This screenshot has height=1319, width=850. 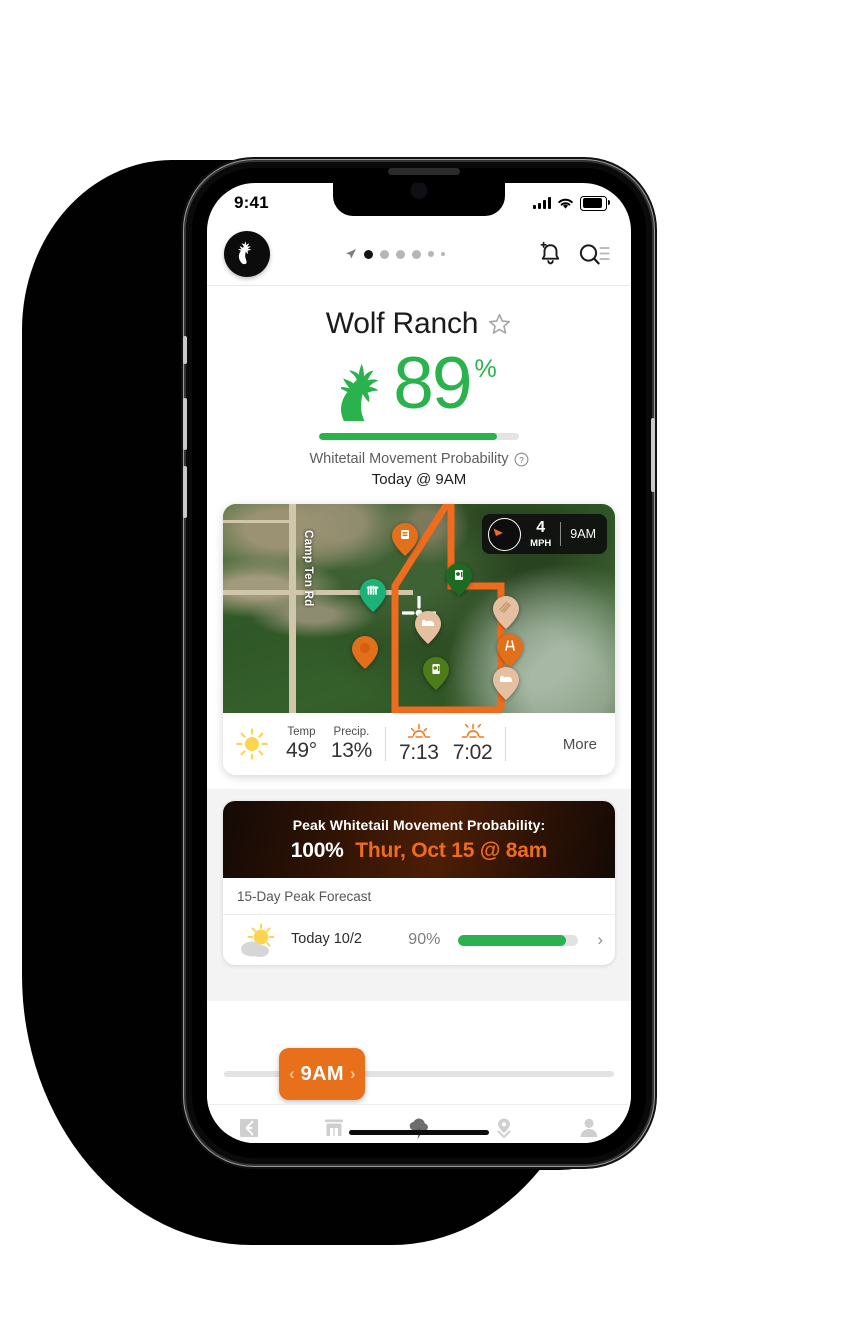 I want to click on cellular-bars-icon, so click(x=542, y=203).